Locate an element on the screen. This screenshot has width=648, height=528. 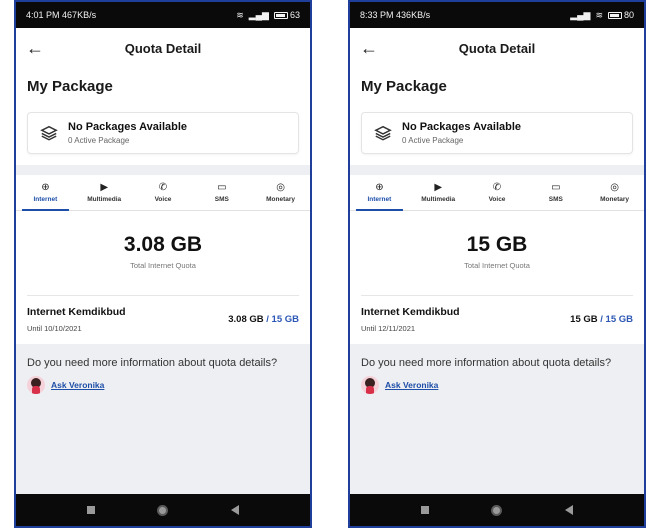
status-time: 4:01 PM is located at coordinates (43, 15).